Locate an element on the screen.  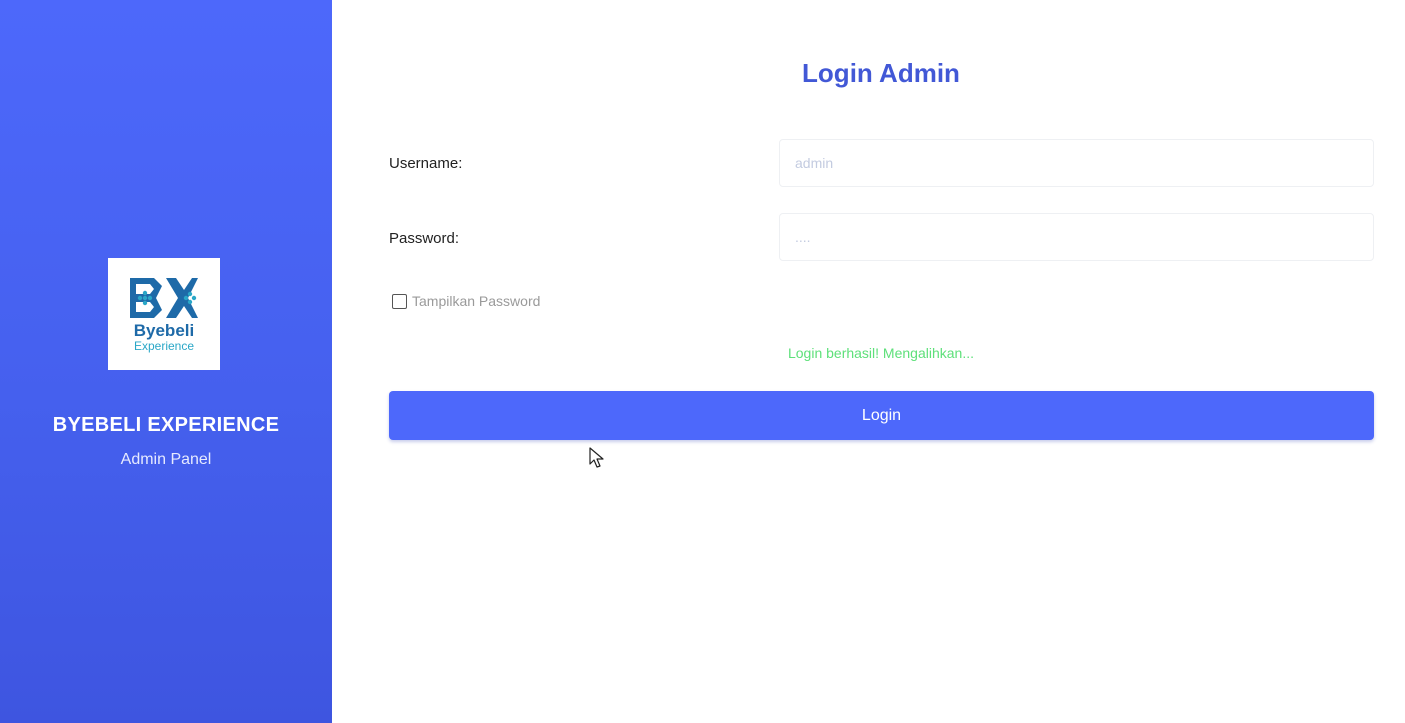
username-label: Username: is located at coordinates (426, 163).